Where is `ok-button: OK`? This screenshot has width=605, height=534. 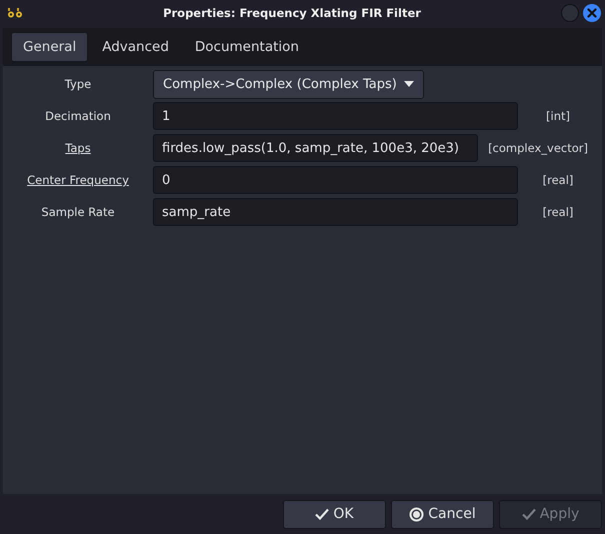 ok-button: OK is located at coordinates (334, 514).